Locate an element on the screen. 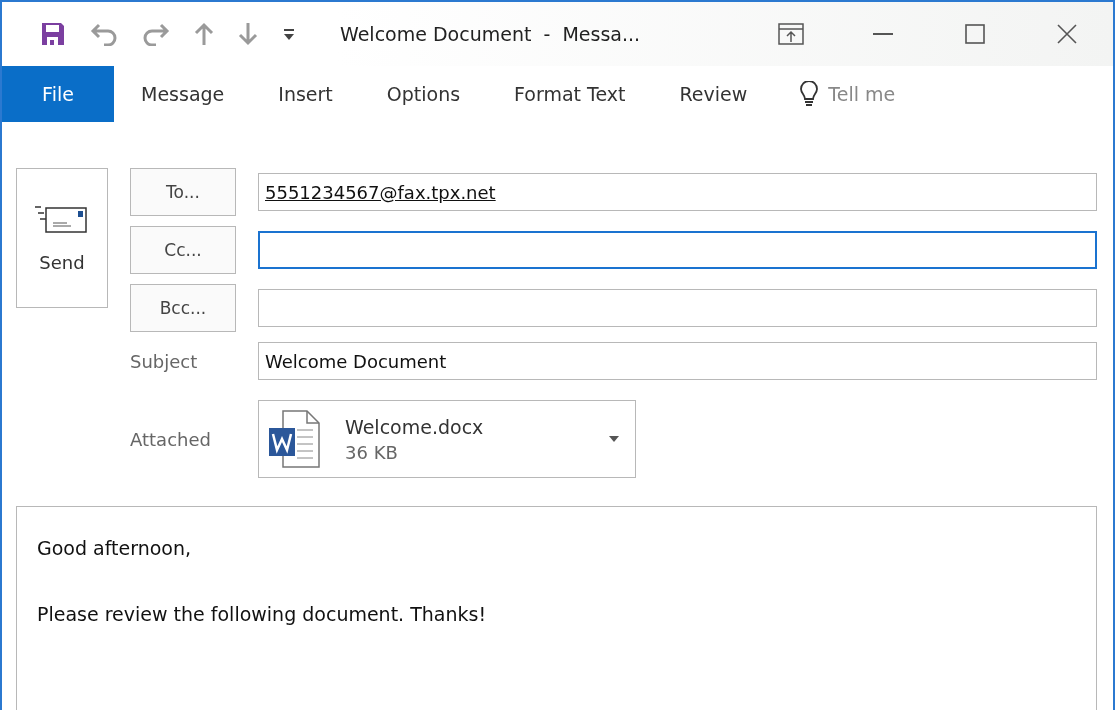 The height and width of the screenshot is (710, 1115). ribbon-tab: Review is located at coordinates (713, 94).